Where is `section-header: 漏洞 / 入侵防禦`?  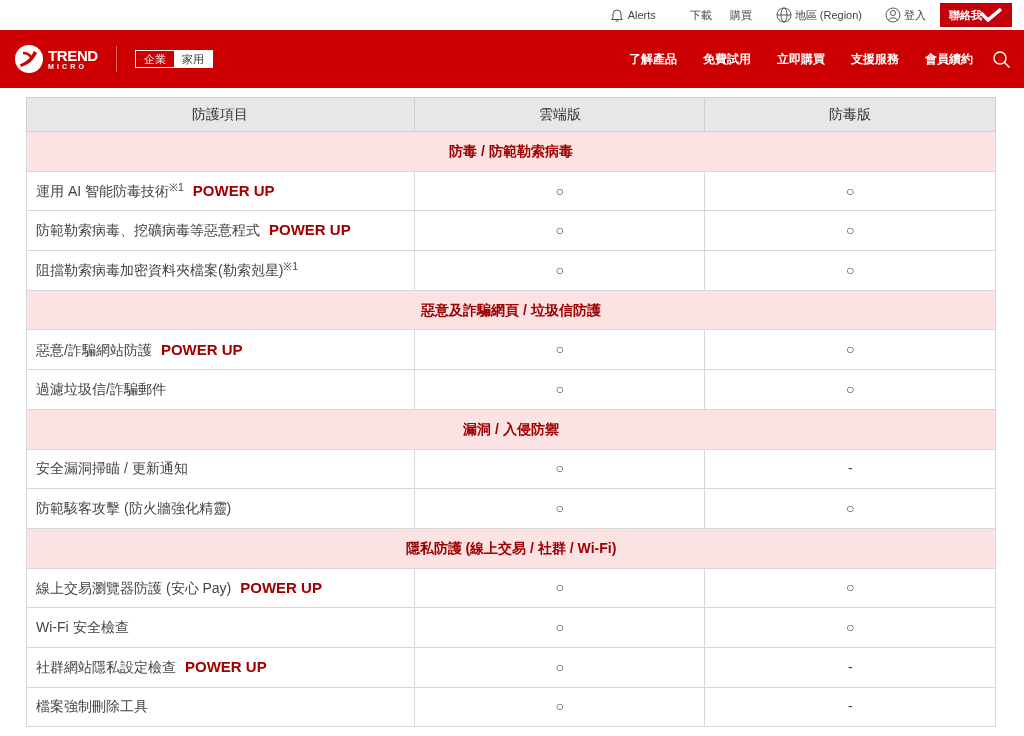
section-header: 漏洞 / 入侵防禦 is located at coordinates (511, 429).